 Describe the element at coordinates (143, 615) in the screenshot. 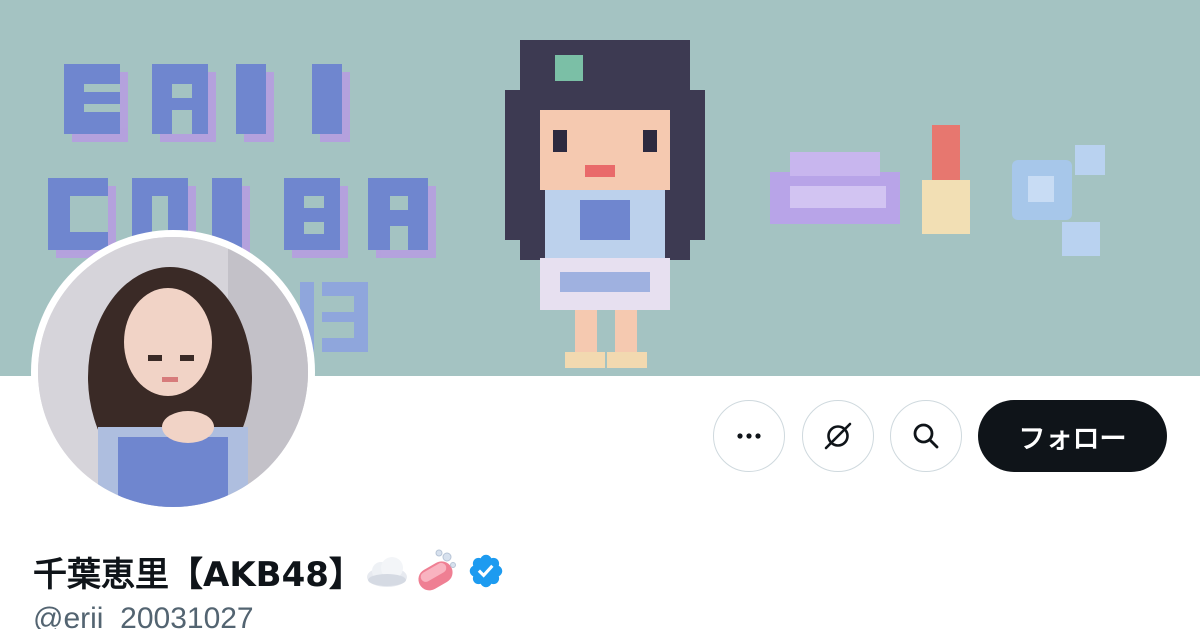

I see `user-handle: @erii_20031027` at that location.